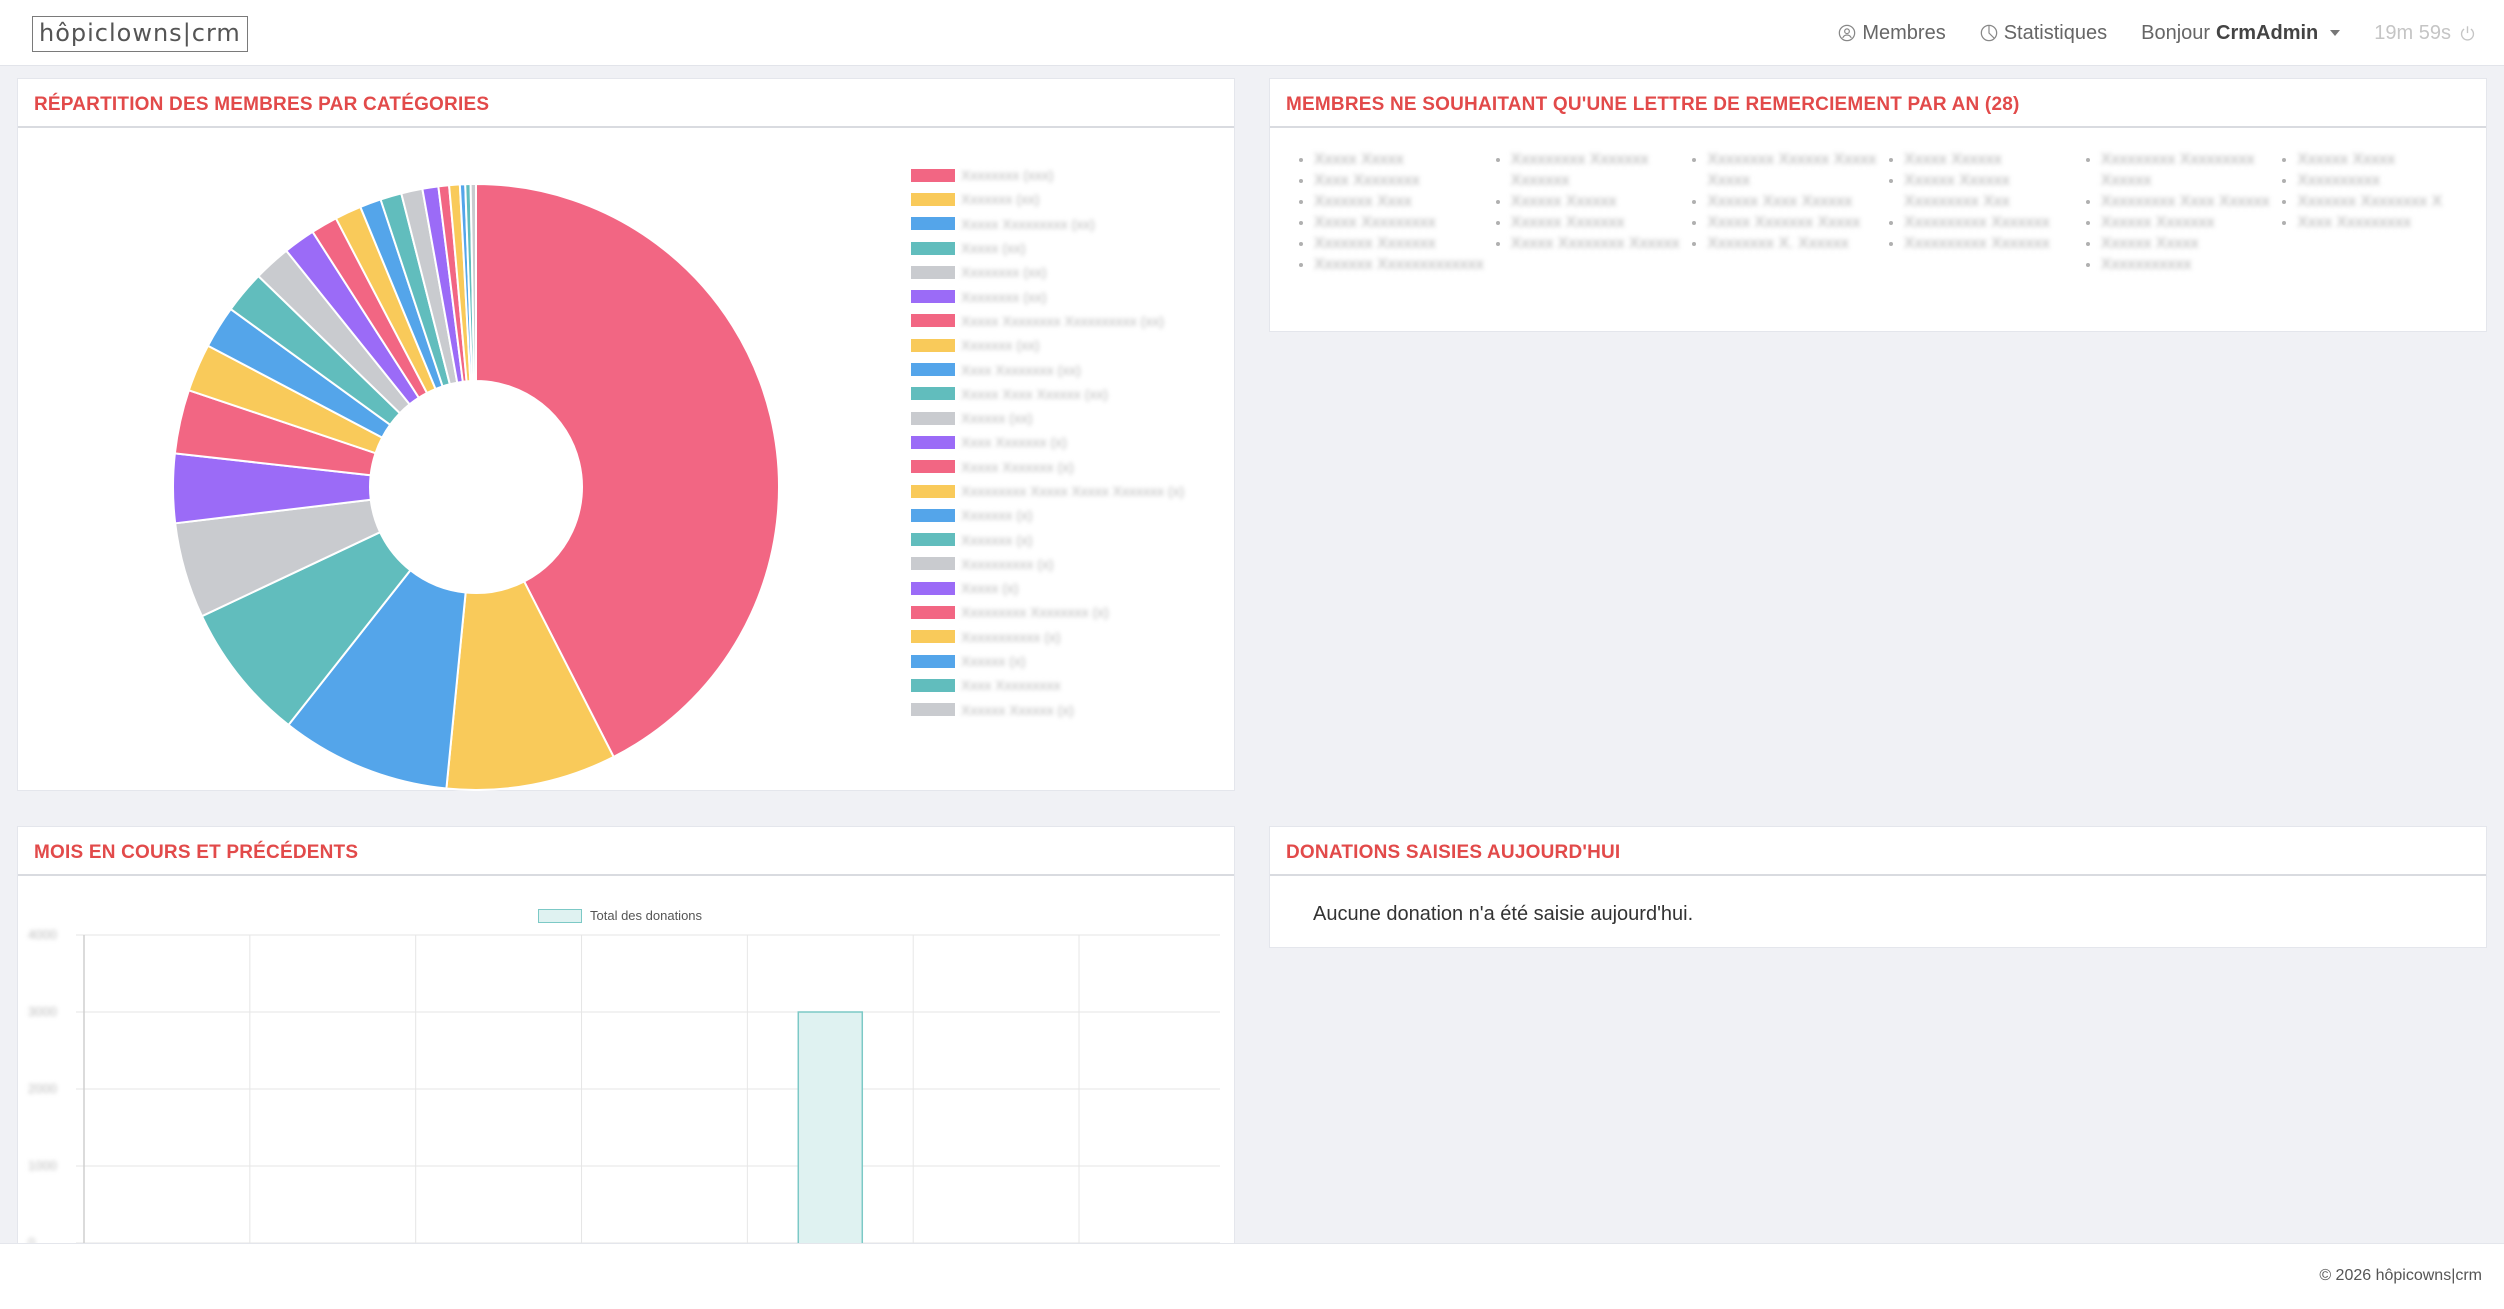  Describe the element at coordinates (1047, 369) in the screenshot. I see `legend-item: Xxxx Xxxxxxxx (xx)` at that location.